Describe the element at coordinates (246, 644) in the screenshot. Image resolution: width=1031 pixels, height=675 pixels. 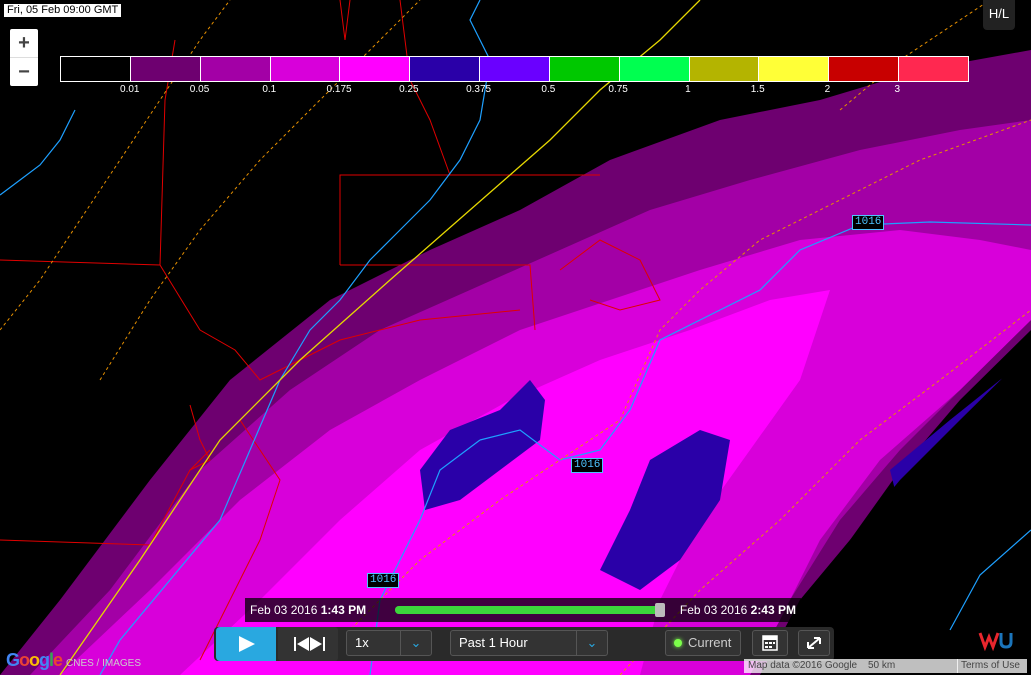
I see `play-button` at that location.